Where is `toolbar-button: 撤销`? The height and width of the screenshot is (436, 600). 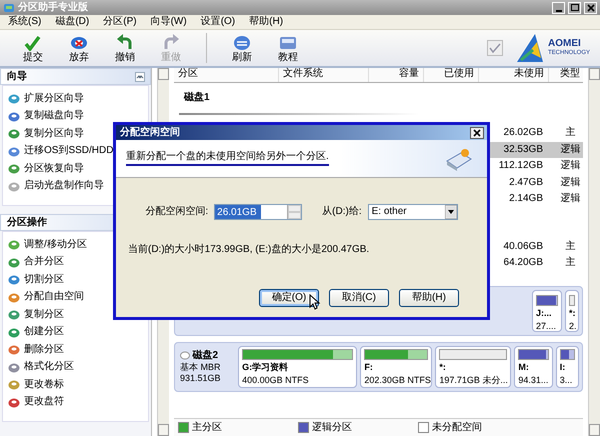 toolbar-button: 撤销 is located at coordinates (125, 48).